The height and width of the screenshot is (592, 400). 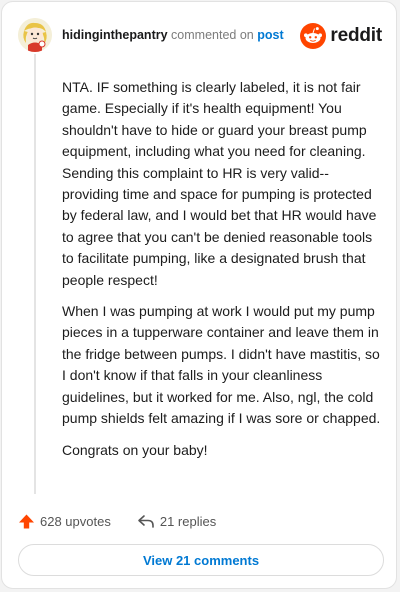 I want to click on post-link: post, so click(x=270, y=35).